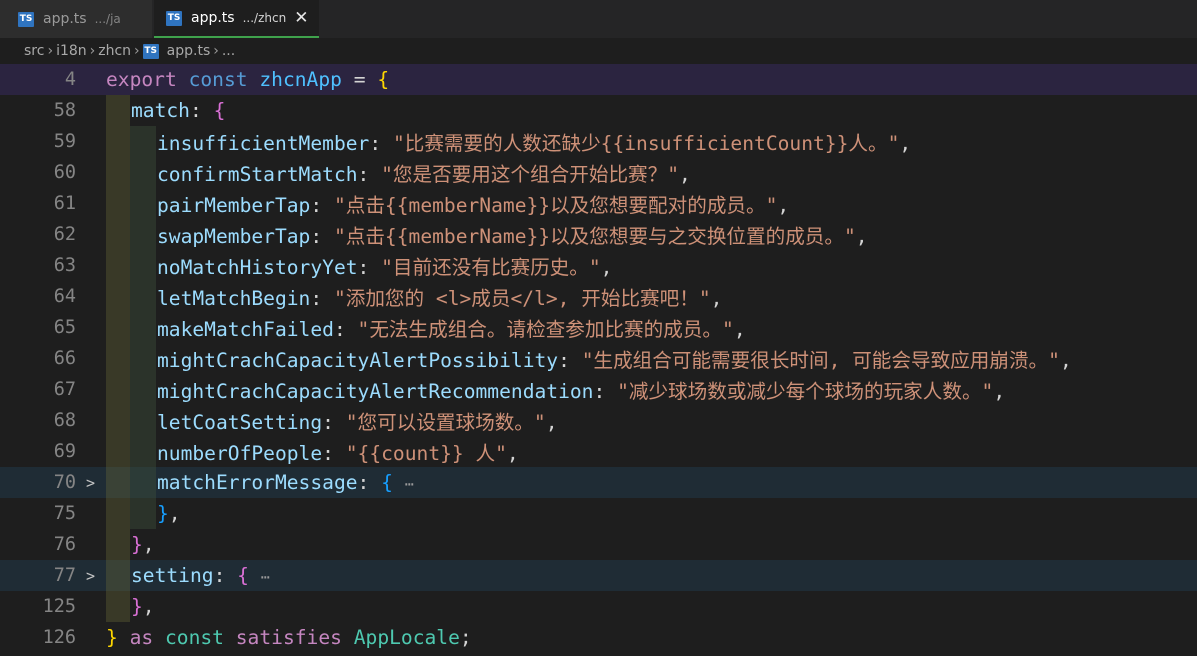  What do you see at coordinates (64, 327) in the screenshot?
I see `line-number: 65` at bounding box center [64, 327].